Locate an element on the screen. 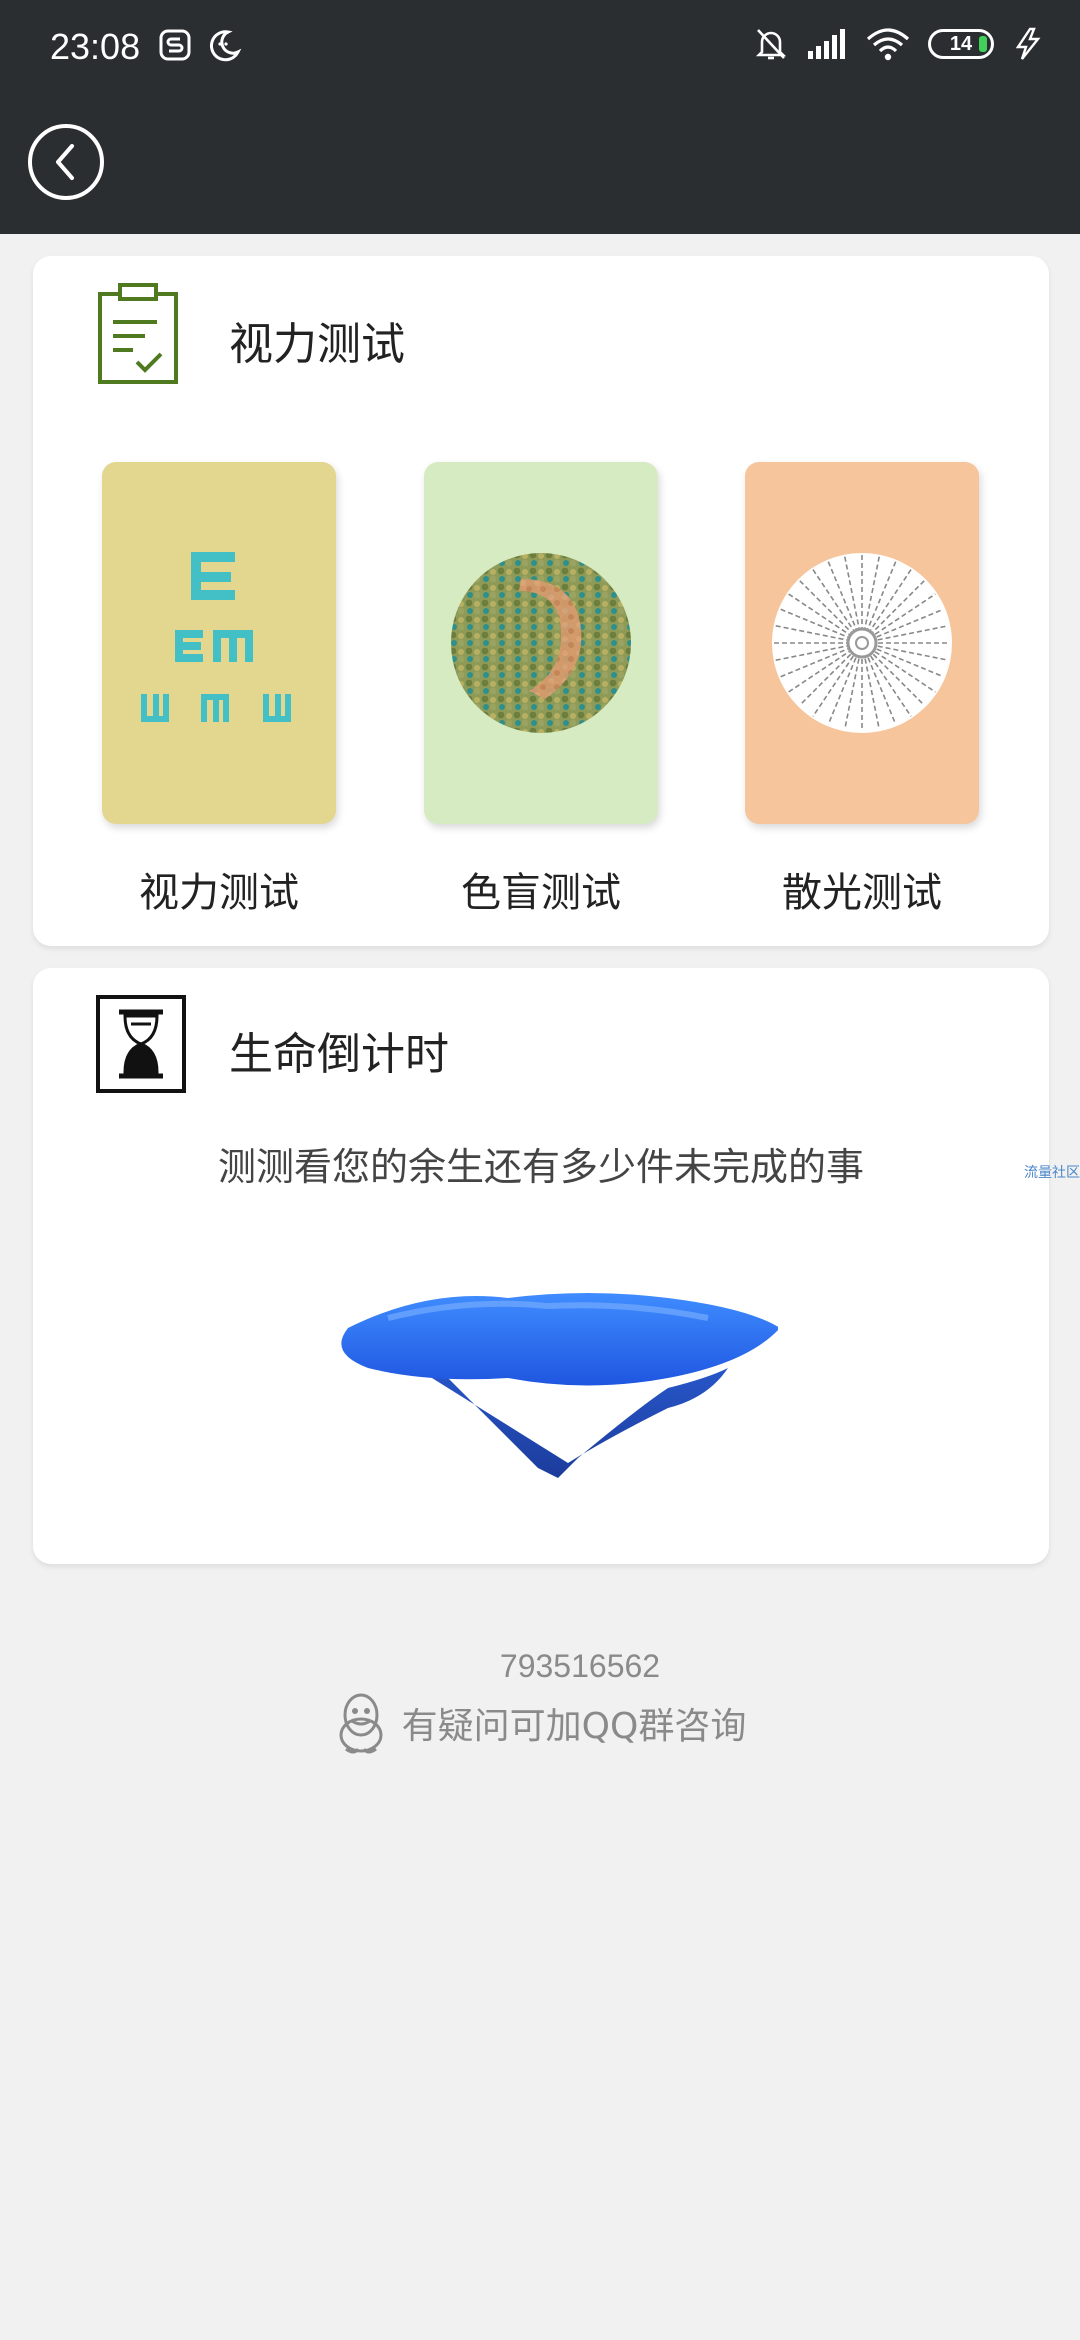 The image size is (1080, 2340). astigmatism-test-tile is located at coordinates (862, 643).